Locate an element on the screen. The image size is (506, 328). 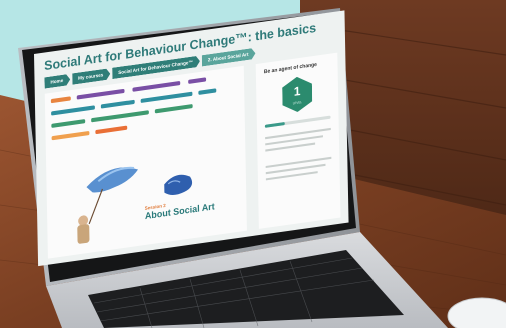
level-badge: 1 LEVEL is located at coordinates (297, 94).